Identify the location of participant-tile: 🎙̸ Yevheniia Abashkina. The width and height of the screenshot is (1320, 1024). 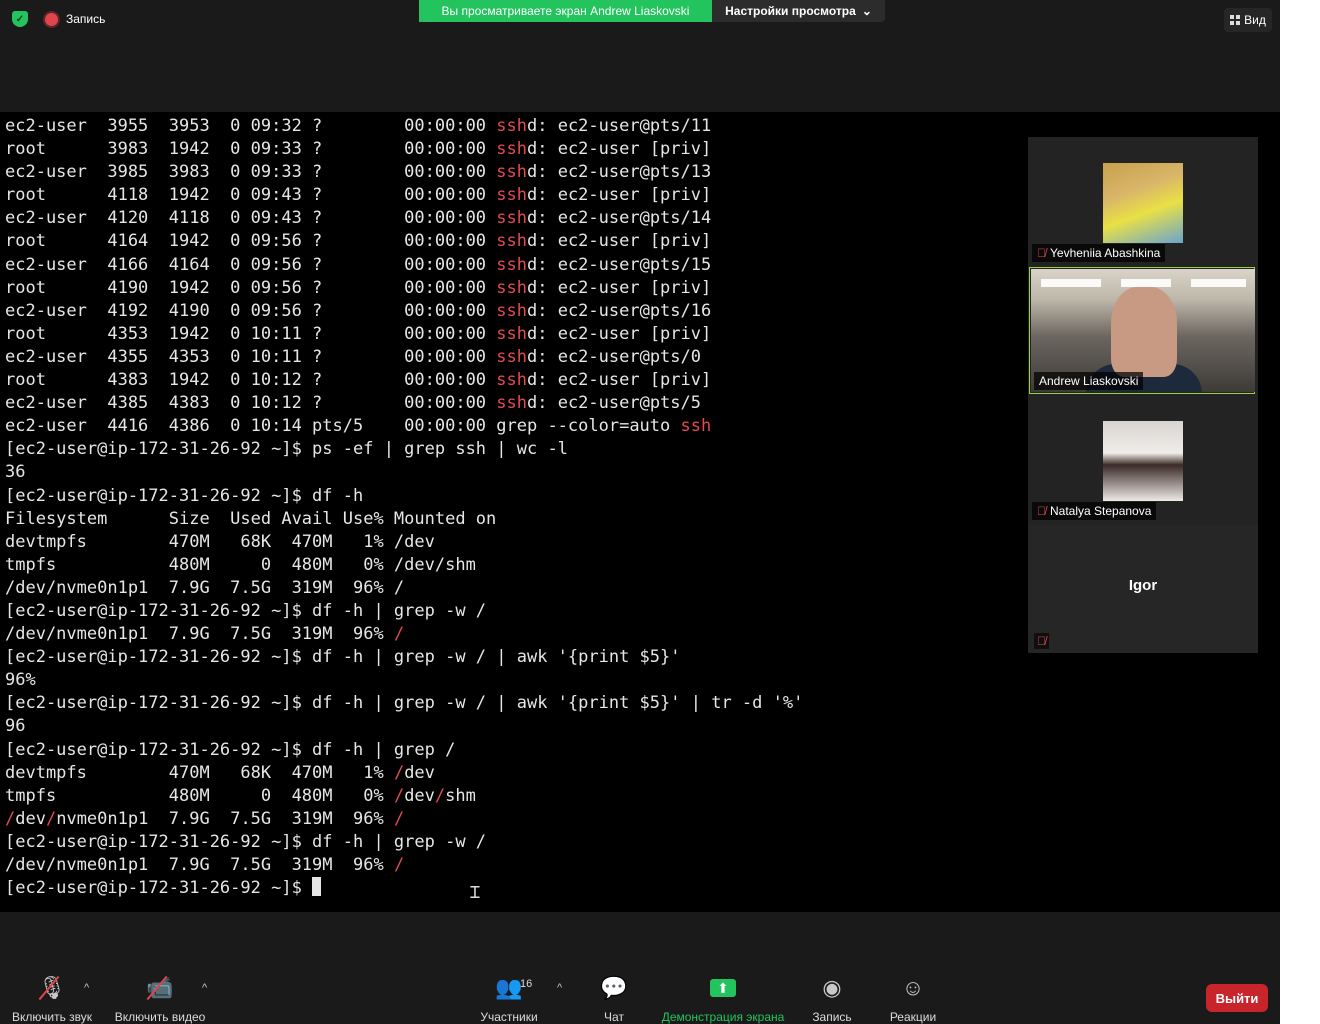
(1143, 201).